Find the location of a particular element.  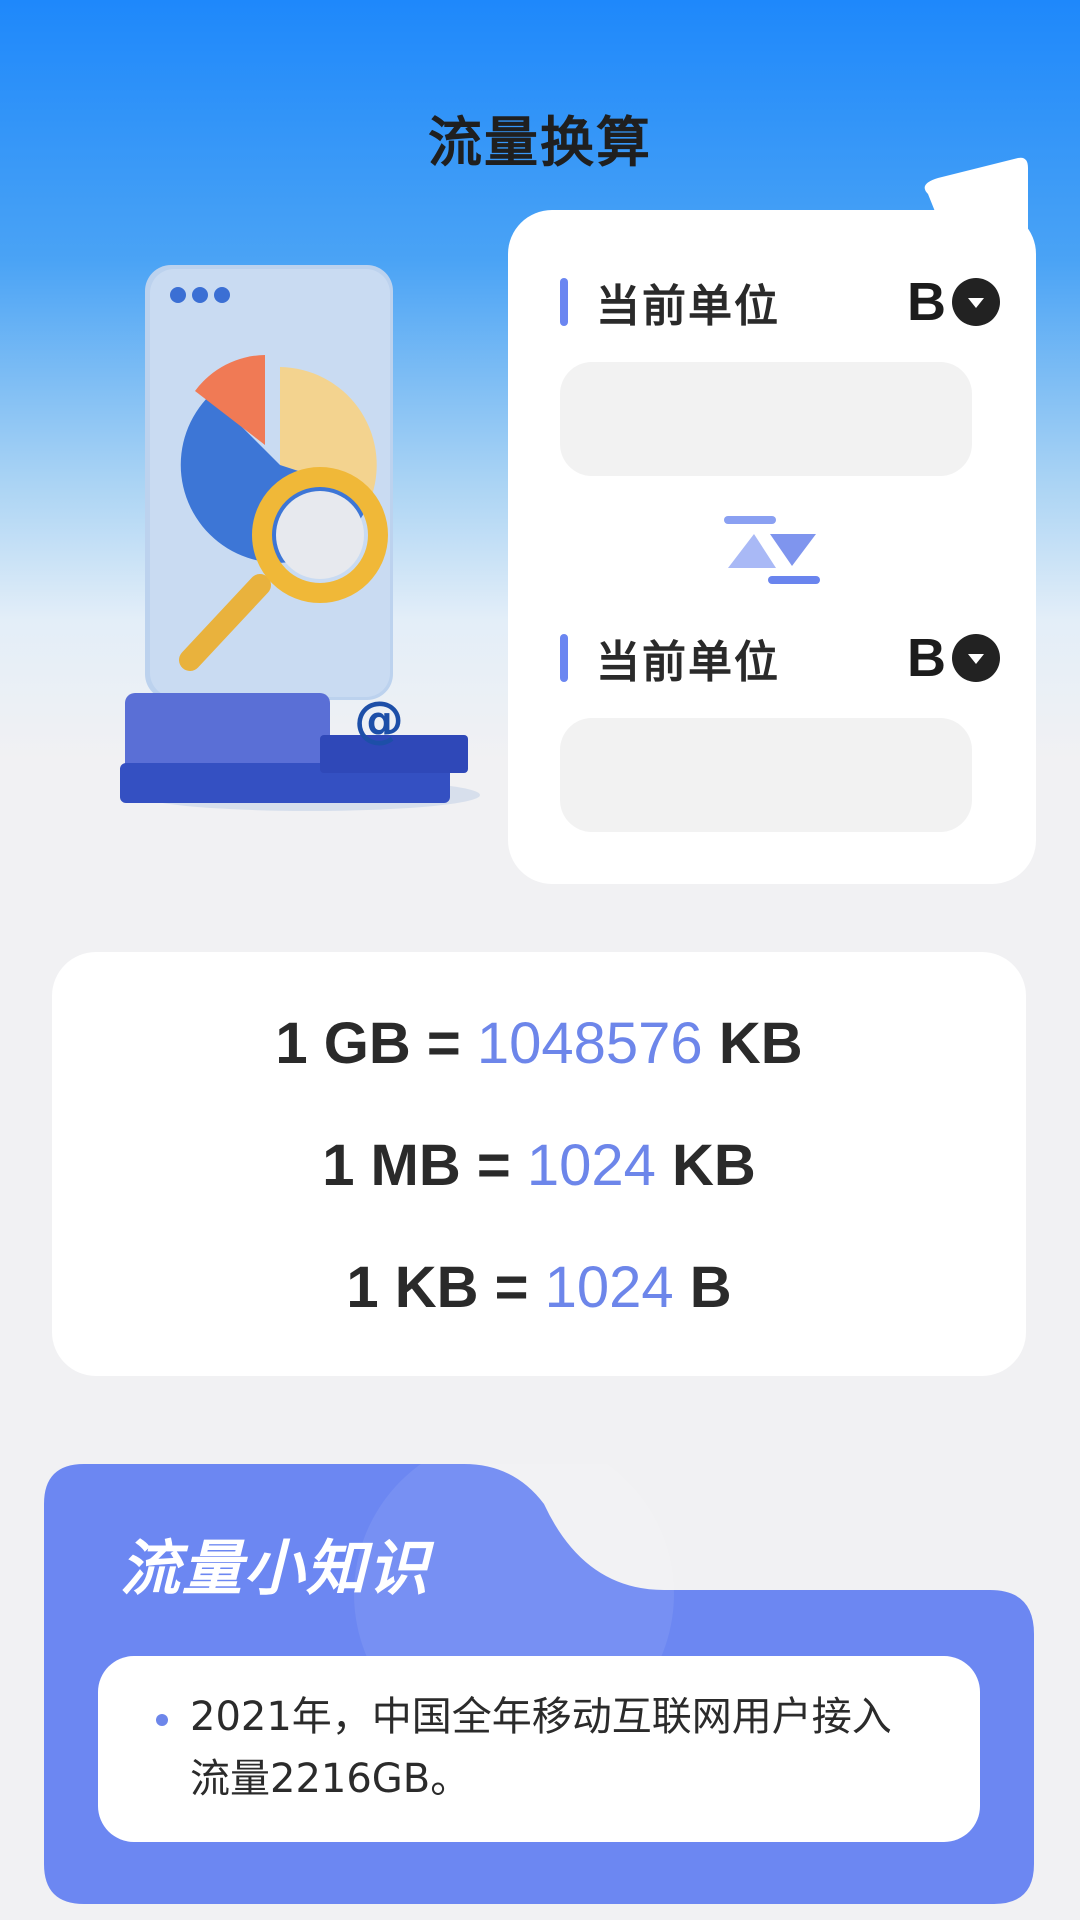

knowledge-tip-text: 2021年，中国全年移动互联网用户接入流量2216GB。 is located at coordinates (541, 1748).